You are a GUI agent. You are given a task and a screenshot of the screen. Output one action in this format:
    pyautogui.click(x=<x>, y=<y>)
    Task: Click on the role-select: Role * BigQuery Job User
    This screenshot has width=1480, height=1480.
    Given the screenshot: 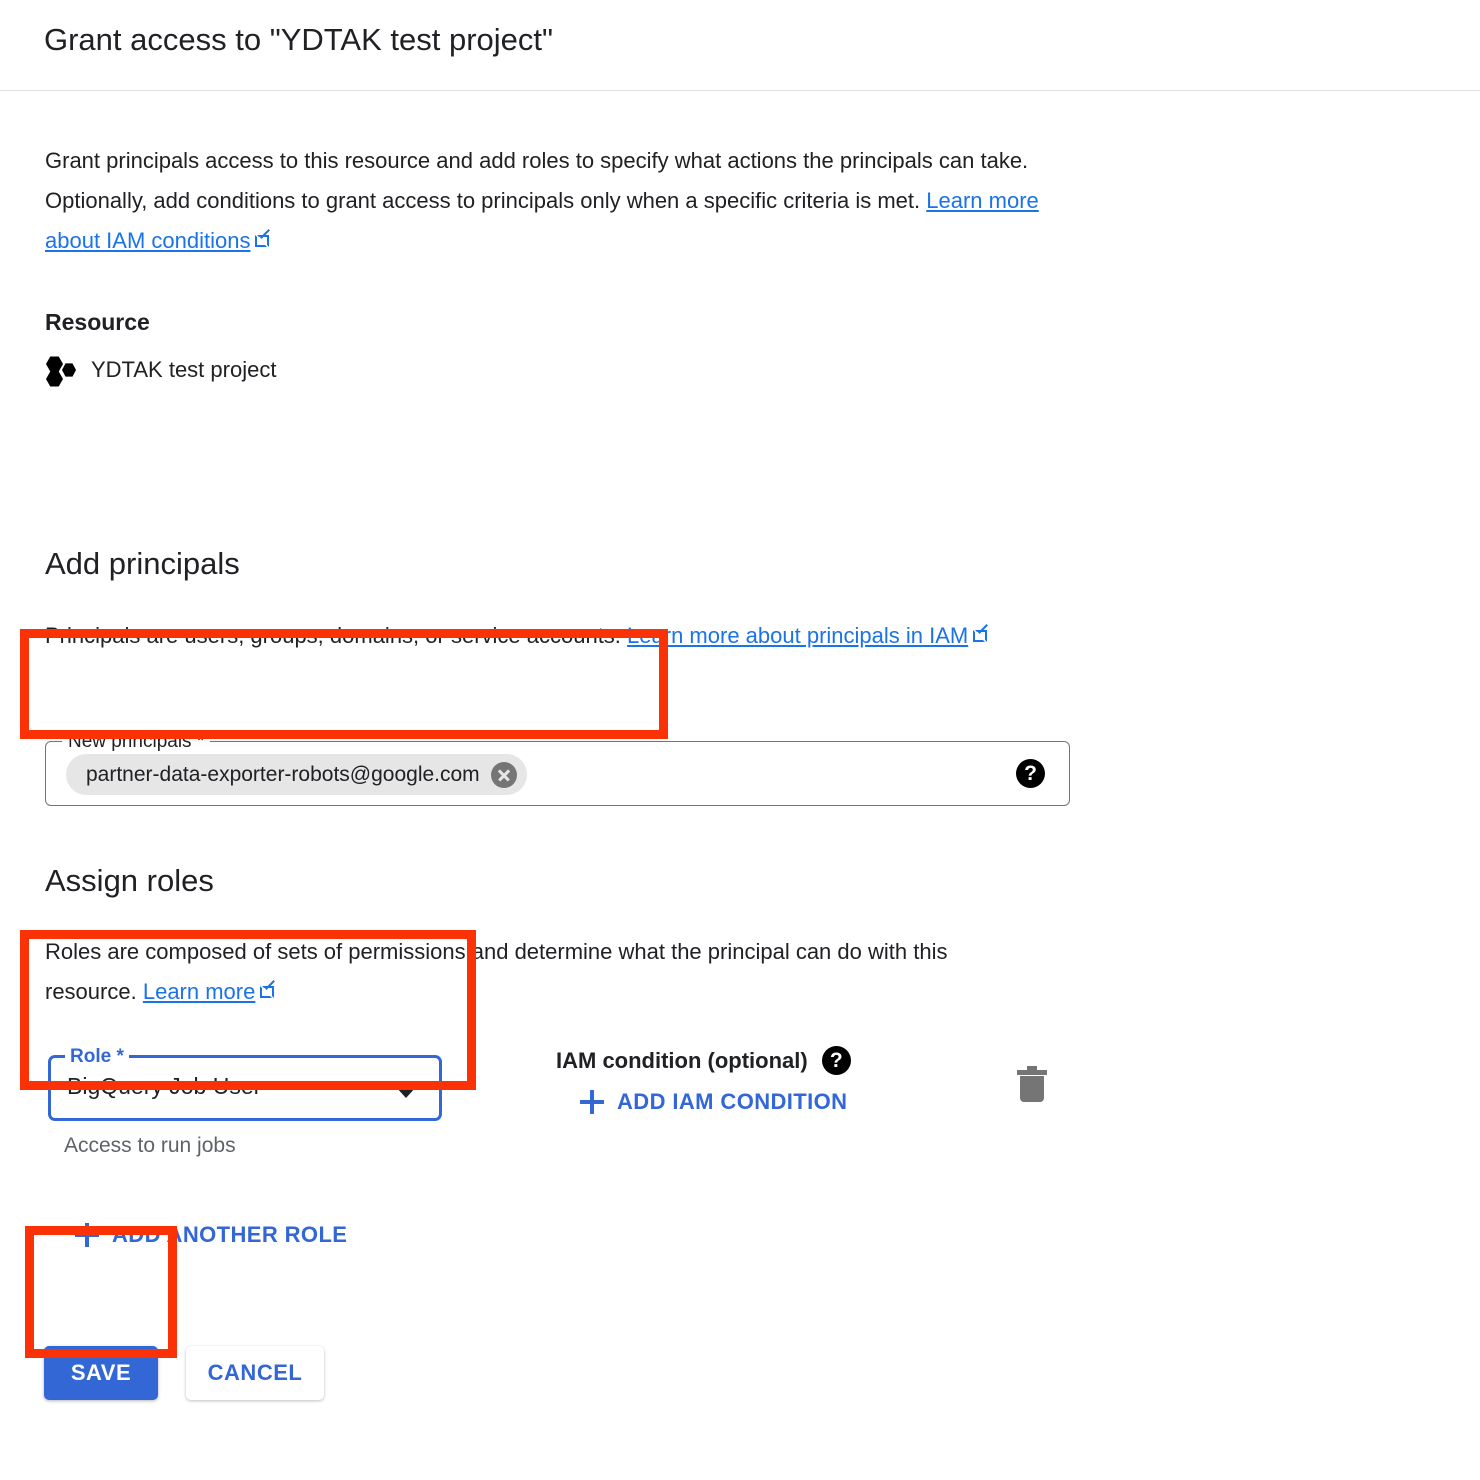 What is the action you would take?
    pyautogui.click(x=245, y=1082)
    